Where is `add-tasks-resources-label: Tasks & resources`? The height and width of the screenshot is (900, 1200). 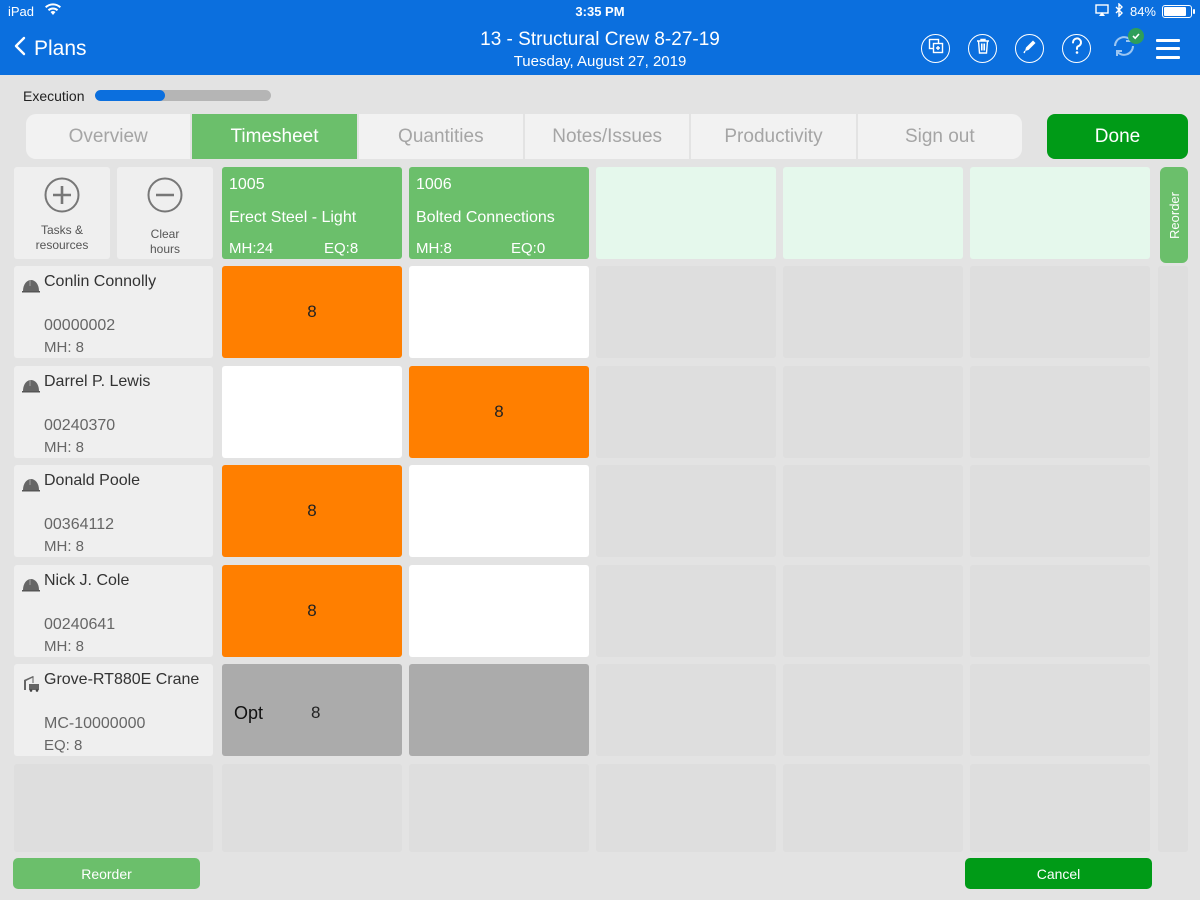
add-tasks-resources-label: Tasks & resources is located at coordinates (62, 237).